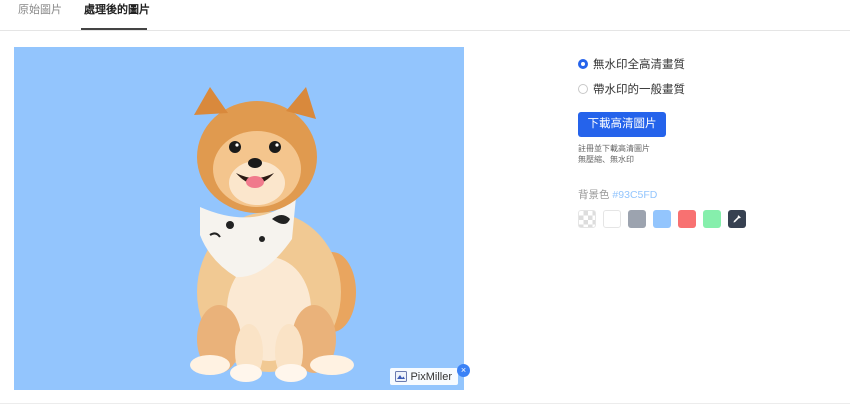 This screenshot has width=850, height=409. I want to click on tab-processed: 處理後的圖片, so click(117, 10).